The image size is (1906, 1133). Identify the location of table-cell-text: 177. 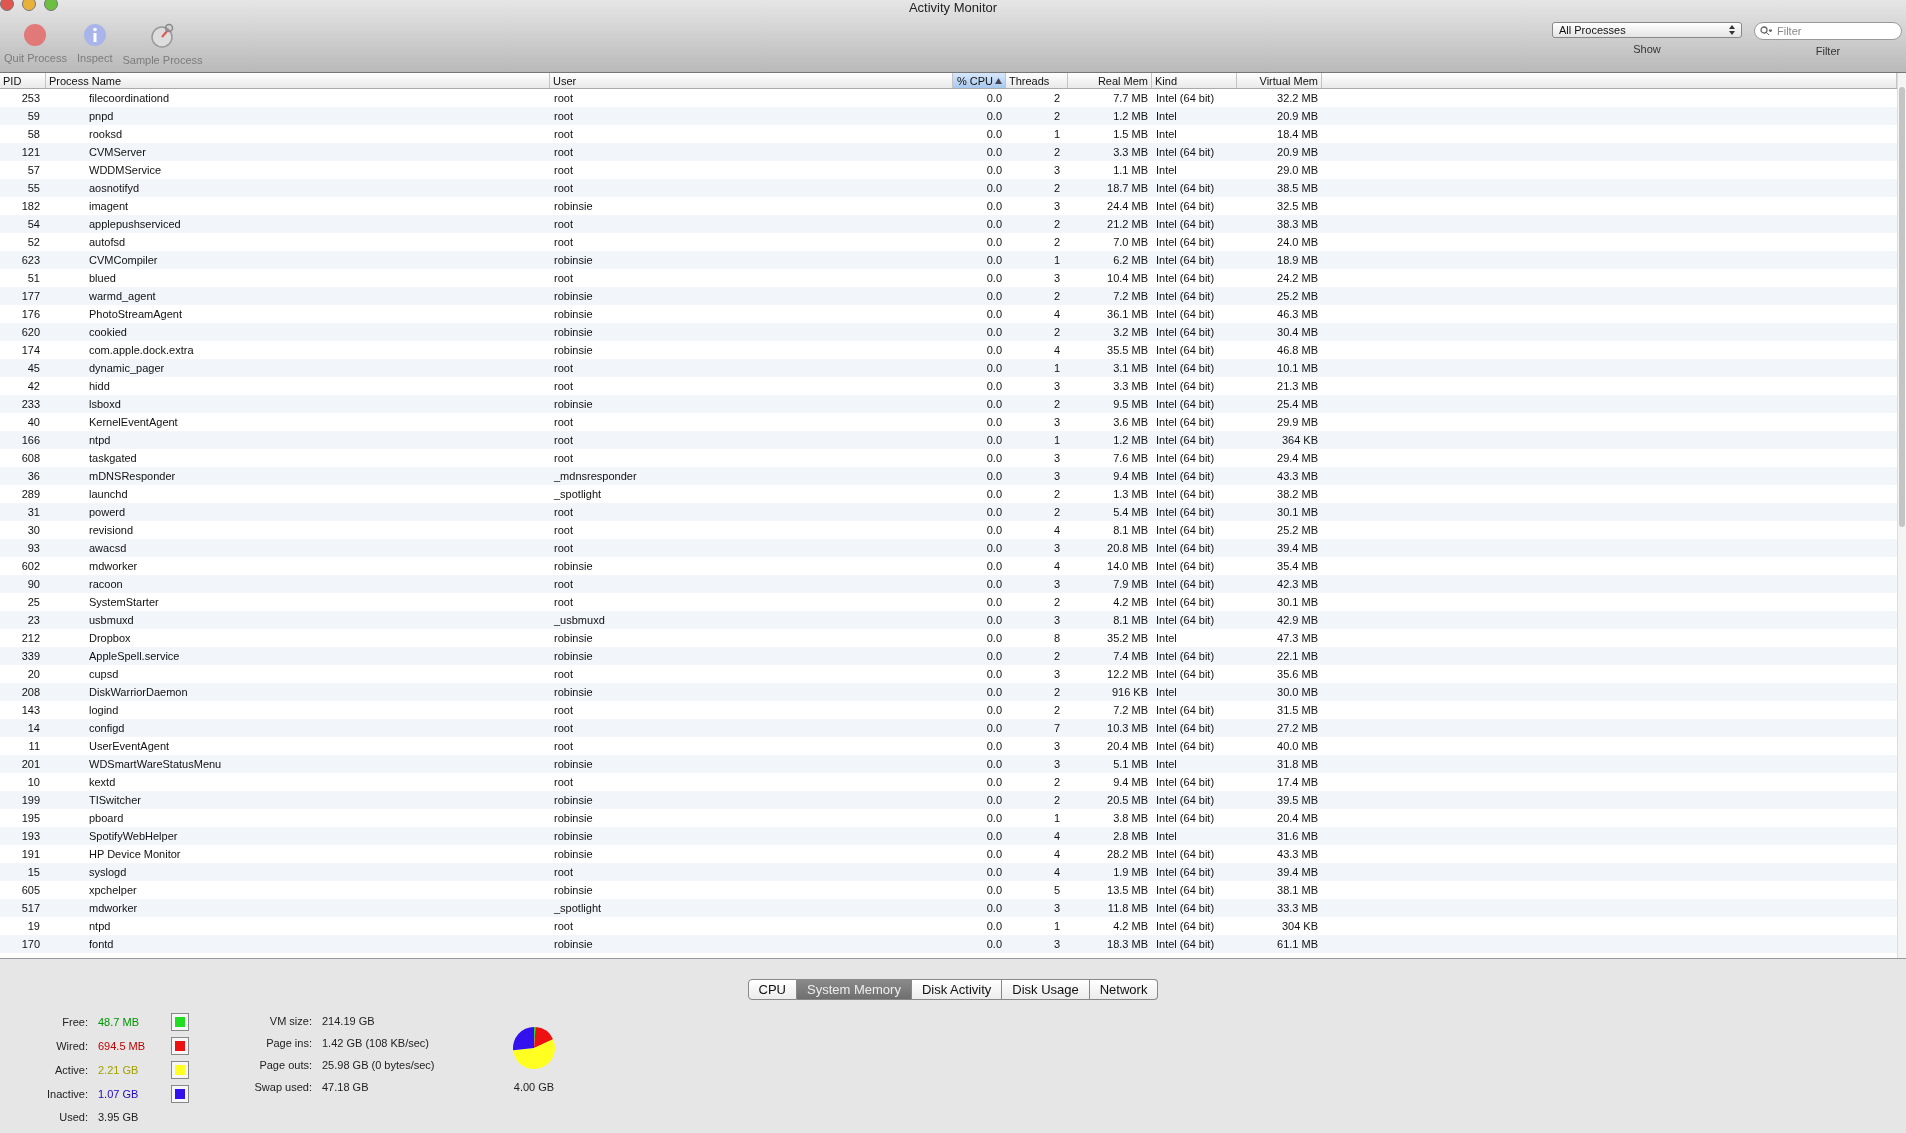
(30, 296).